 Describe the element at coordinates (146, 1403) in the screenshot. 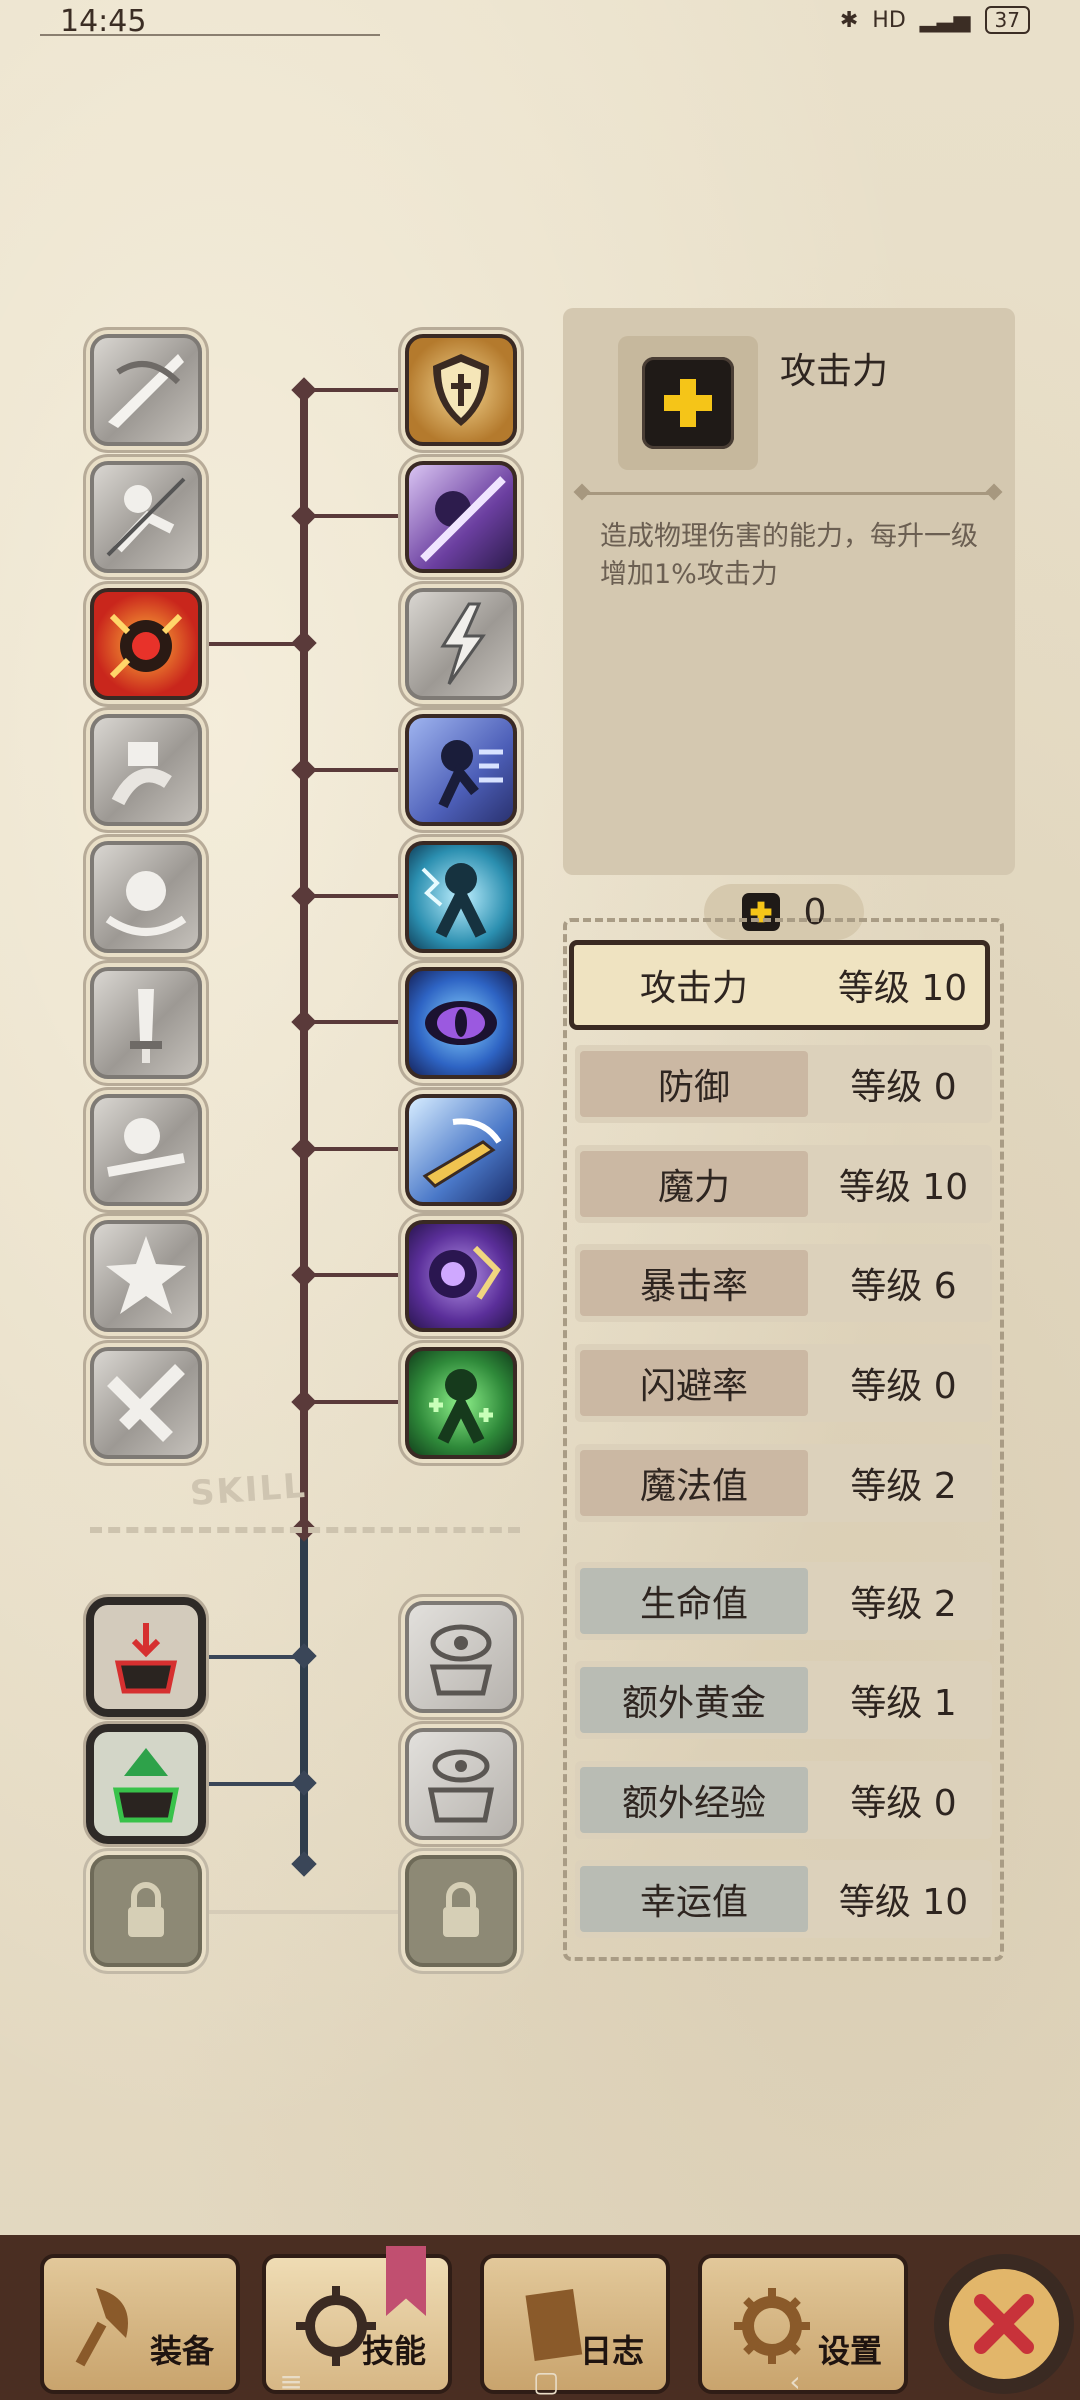

I see `skill-cross-blades-icon` at that location.